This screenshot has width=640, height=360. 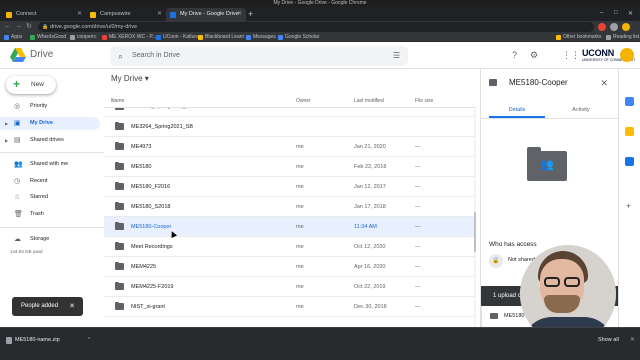 I want to click on breadcrumb: My Drive ▾, so click(x=130, y=79).